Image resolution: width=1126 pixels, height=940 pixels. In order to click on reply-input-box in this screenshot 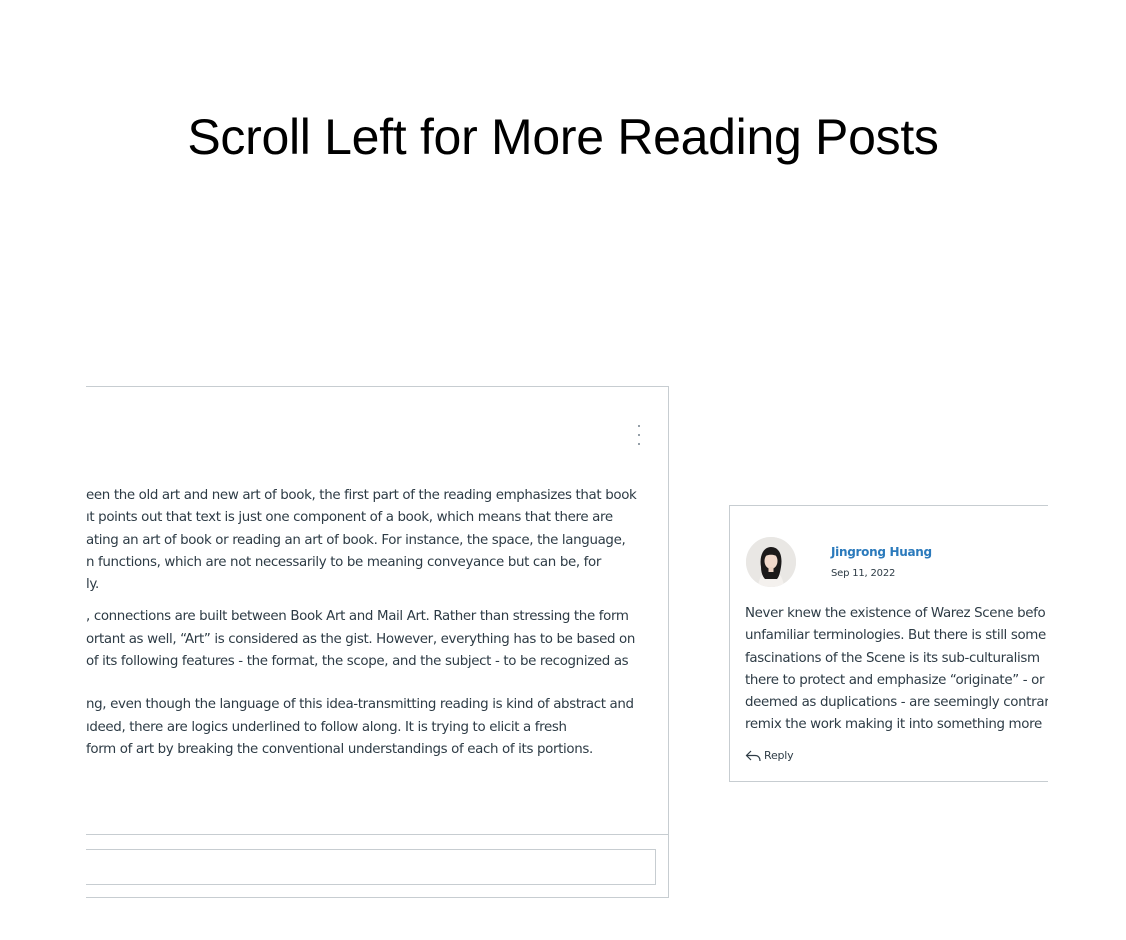, I will do `click(371, 867)`.